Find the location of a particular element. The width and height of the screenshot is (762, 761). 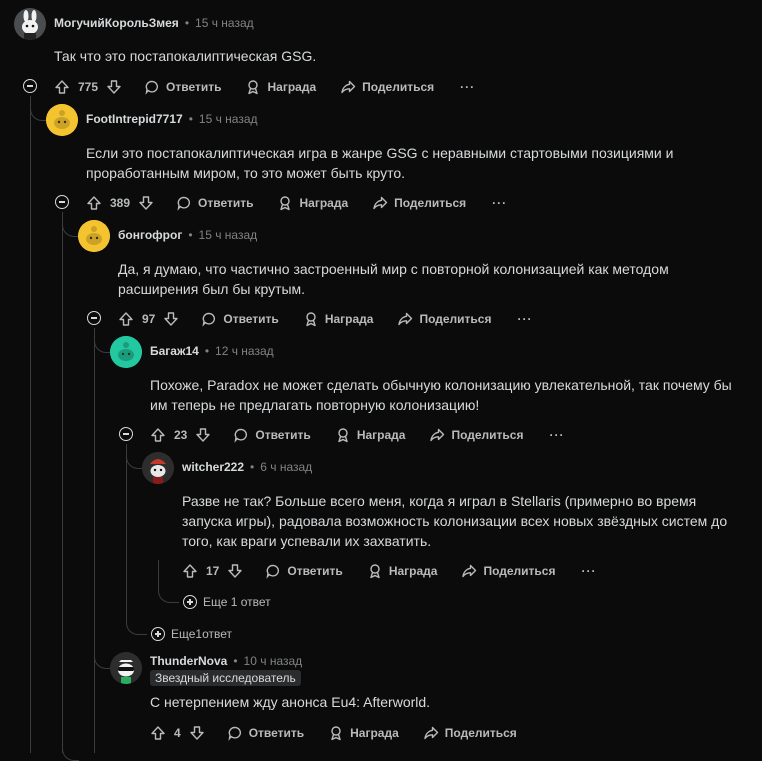

username: ThunderNova is located at coordinates (188, 661).